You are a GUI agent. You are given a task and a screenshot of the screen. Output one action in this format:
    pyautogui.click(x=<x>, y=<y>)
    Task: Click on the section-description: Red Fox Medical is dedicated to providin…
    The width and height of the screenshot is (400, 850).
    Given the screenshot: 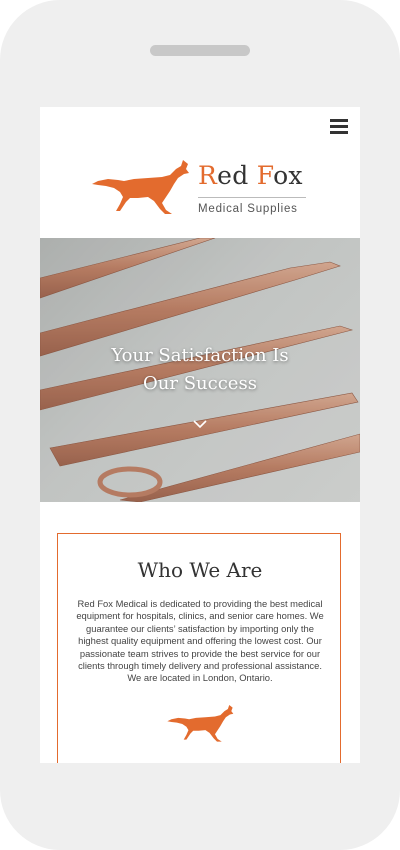 What is the action you would take?
    pyautogui.click(x=200, y=641)
    